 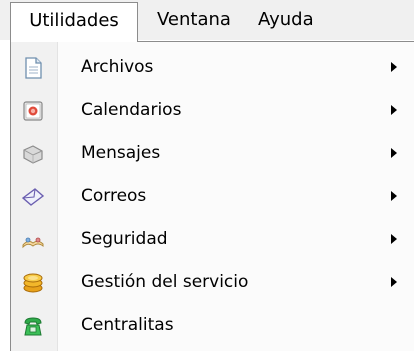 I want to click on menu-bar: Utilidades Ventana Ayuda, so click(x=207, y=21).